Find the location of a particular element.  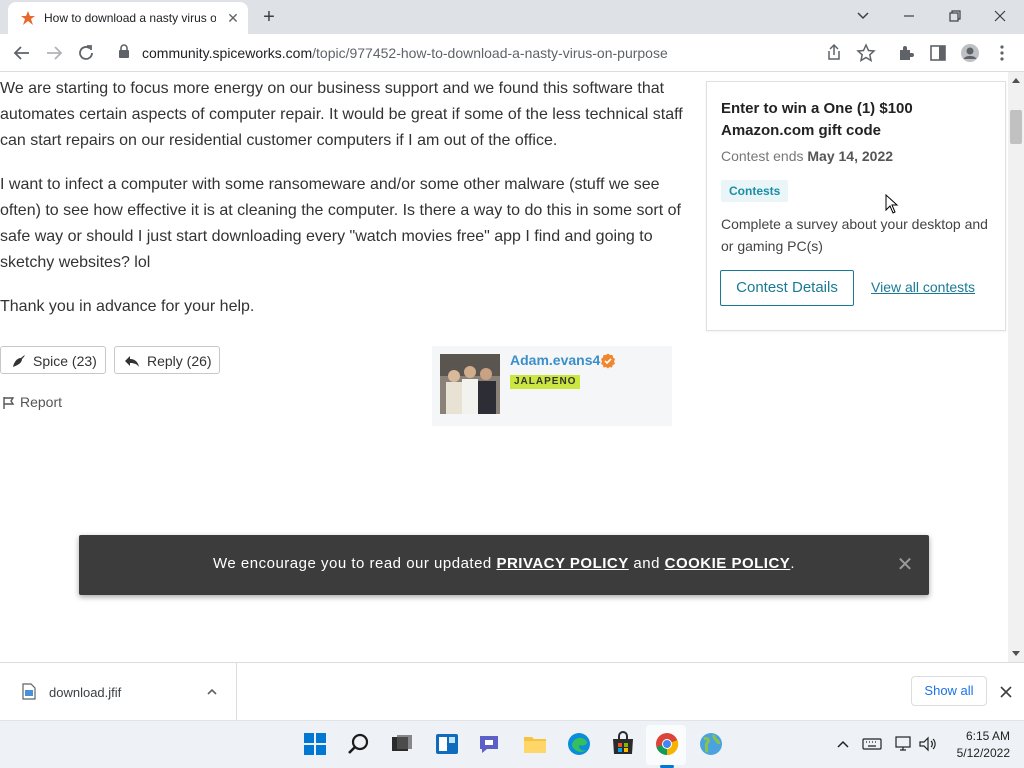

windows-taskbar: 6:15 AM 5/12/2022 is located at coordinates (512, 744).